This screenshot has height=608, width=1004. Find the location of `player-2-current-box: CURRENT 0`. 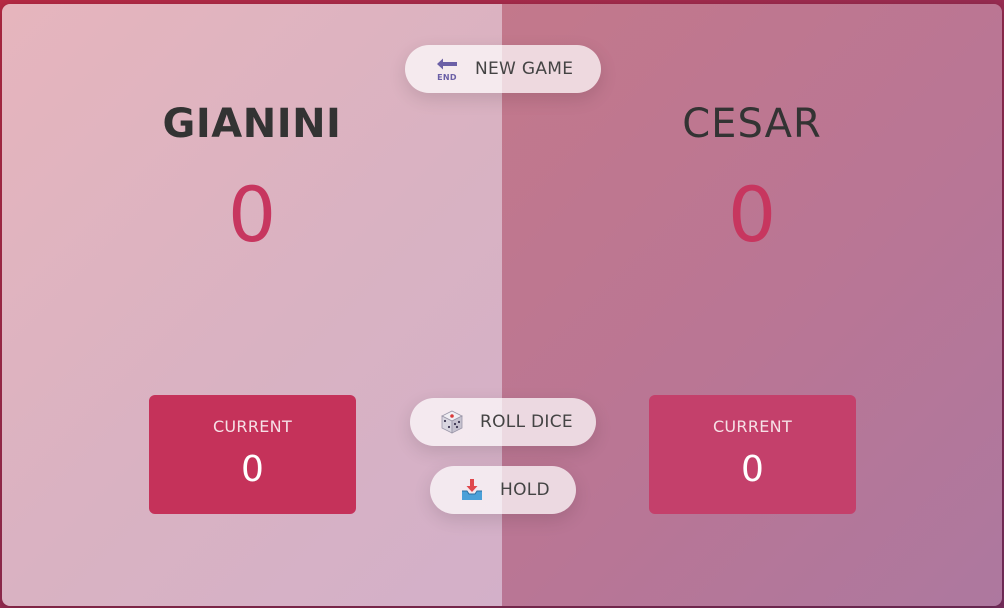

player-2-current-box: CURRENT 0 is located at coordinates (752, 454).